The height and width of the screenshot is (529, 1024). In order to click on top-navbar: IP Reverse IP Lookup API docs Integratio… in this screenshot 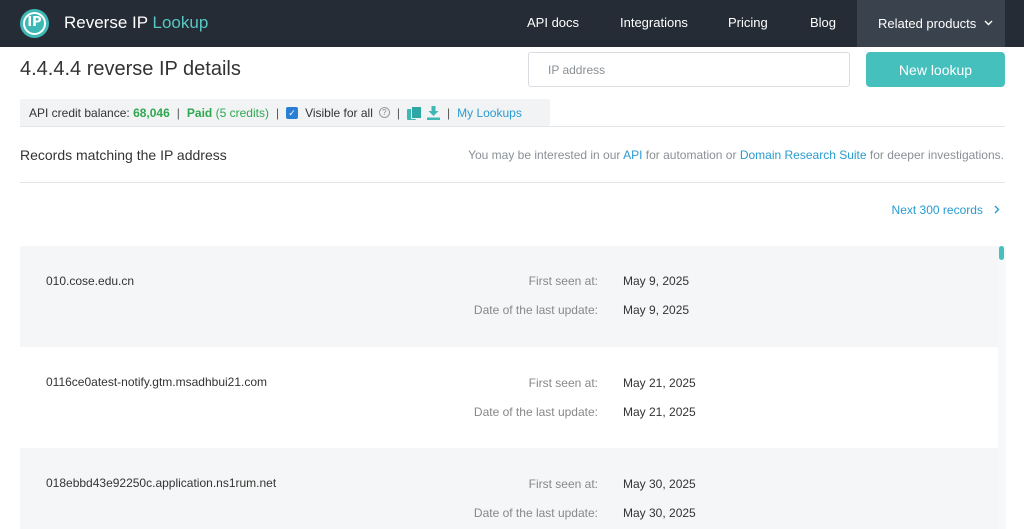, I will do `click(512, 23)`.